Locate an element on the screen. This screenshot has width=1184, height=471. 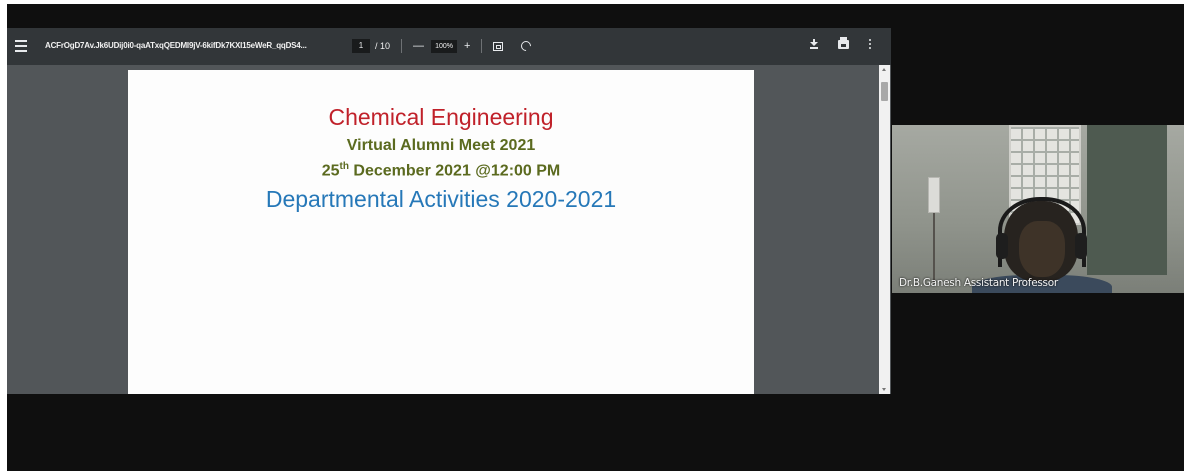
zoom-in-button: + is located at coordinates (467, 46).